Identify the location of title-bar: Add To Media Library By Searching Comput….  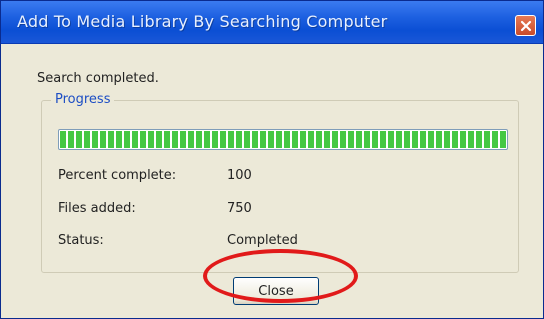
(272, 22).